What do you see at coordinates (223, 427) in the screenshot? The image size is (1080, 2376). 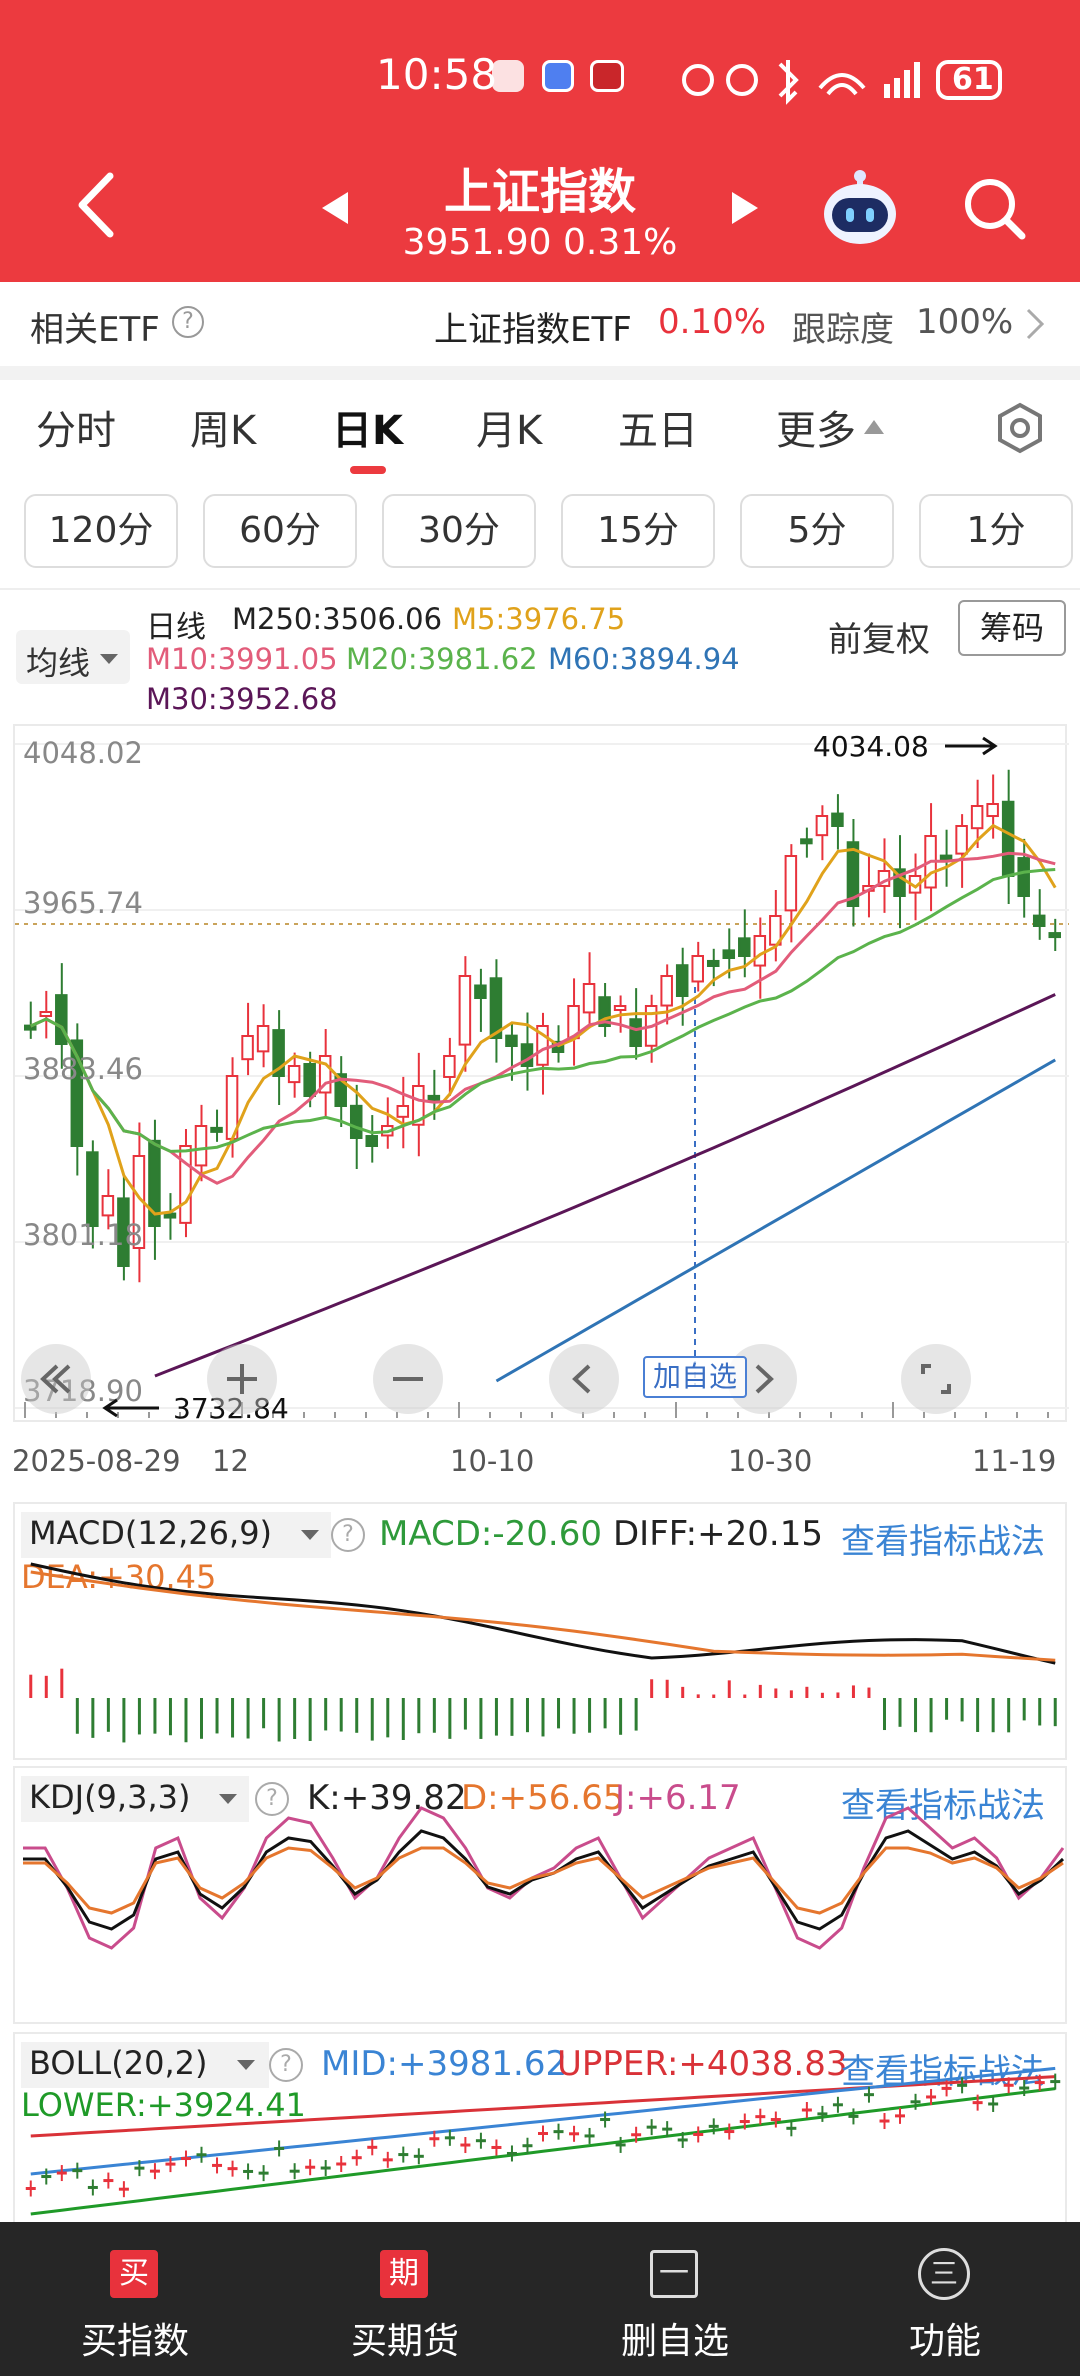 I see `tab-weekly: 周K` at bounding box center [223, 427].